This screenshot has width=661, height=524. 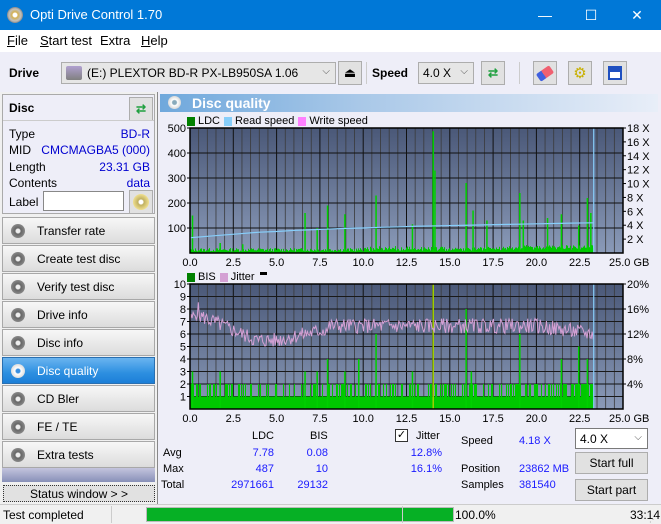 I want to click on nav-label: Verify test disc, so click(x=76, y=286).